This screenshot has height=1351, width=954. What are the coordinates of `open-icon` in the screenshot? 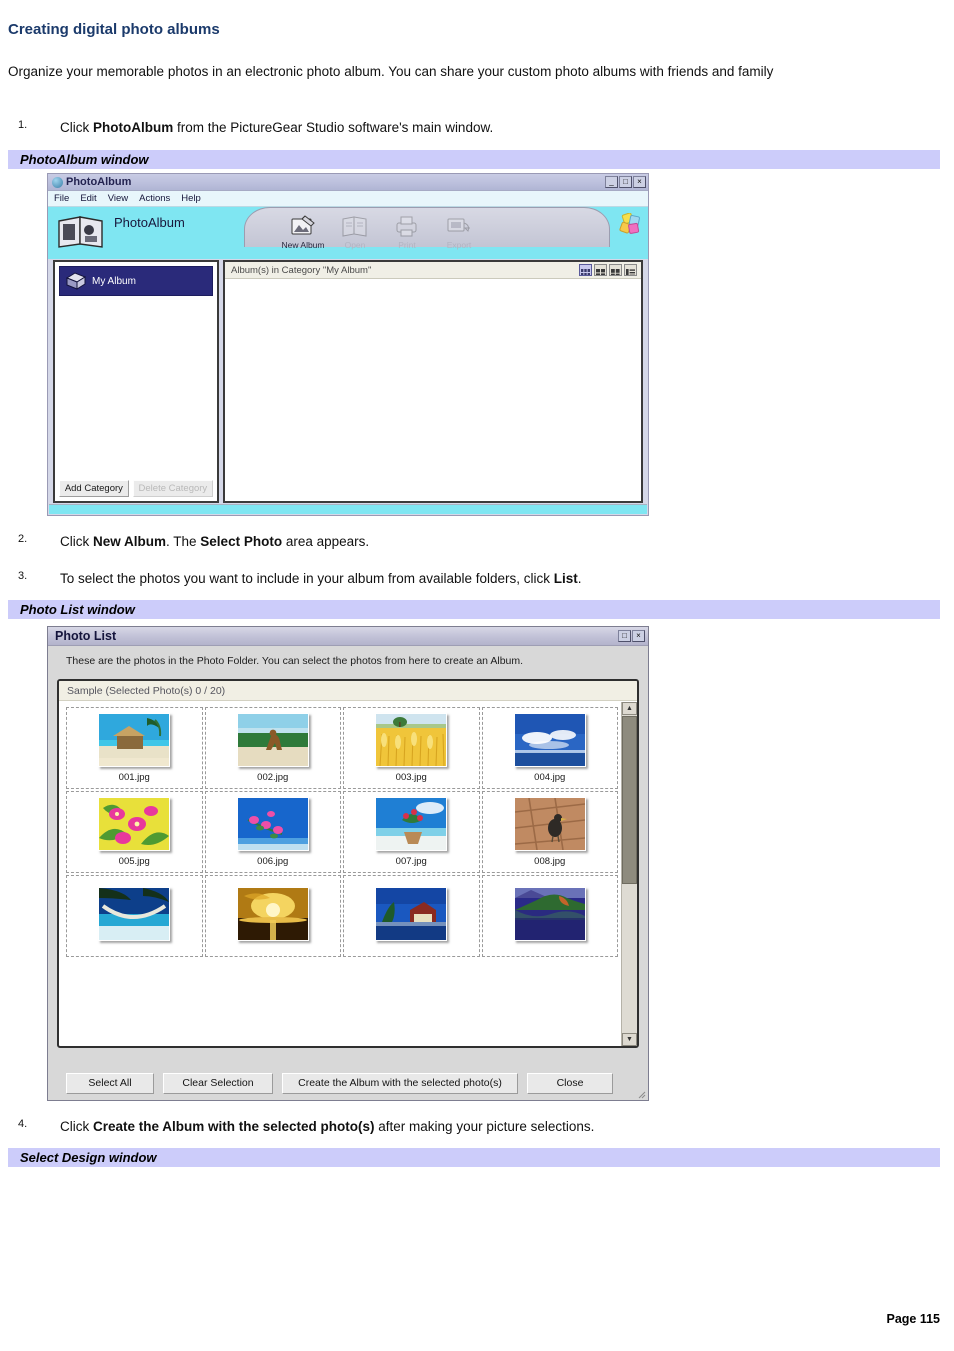 It's located at (355, 226).